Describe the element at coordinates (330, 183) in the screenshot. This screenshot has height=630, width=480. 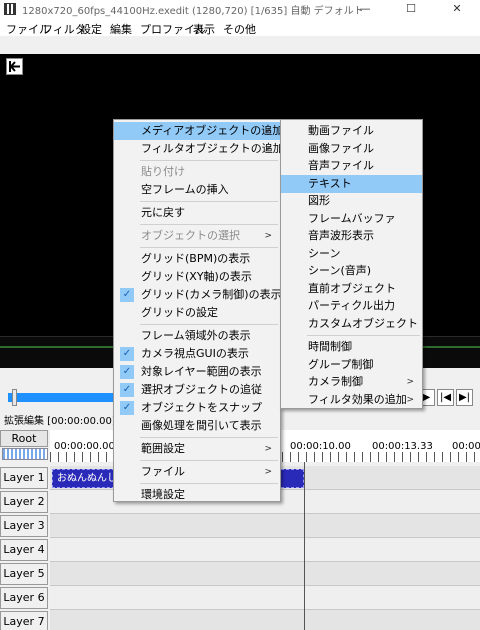
I see `submenu-item-label: テキスト` at that location.